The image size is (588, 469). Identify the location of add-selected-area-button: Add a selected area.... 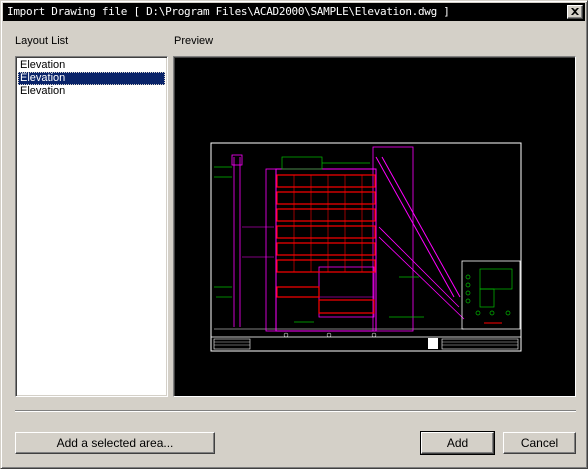
(115, 443).